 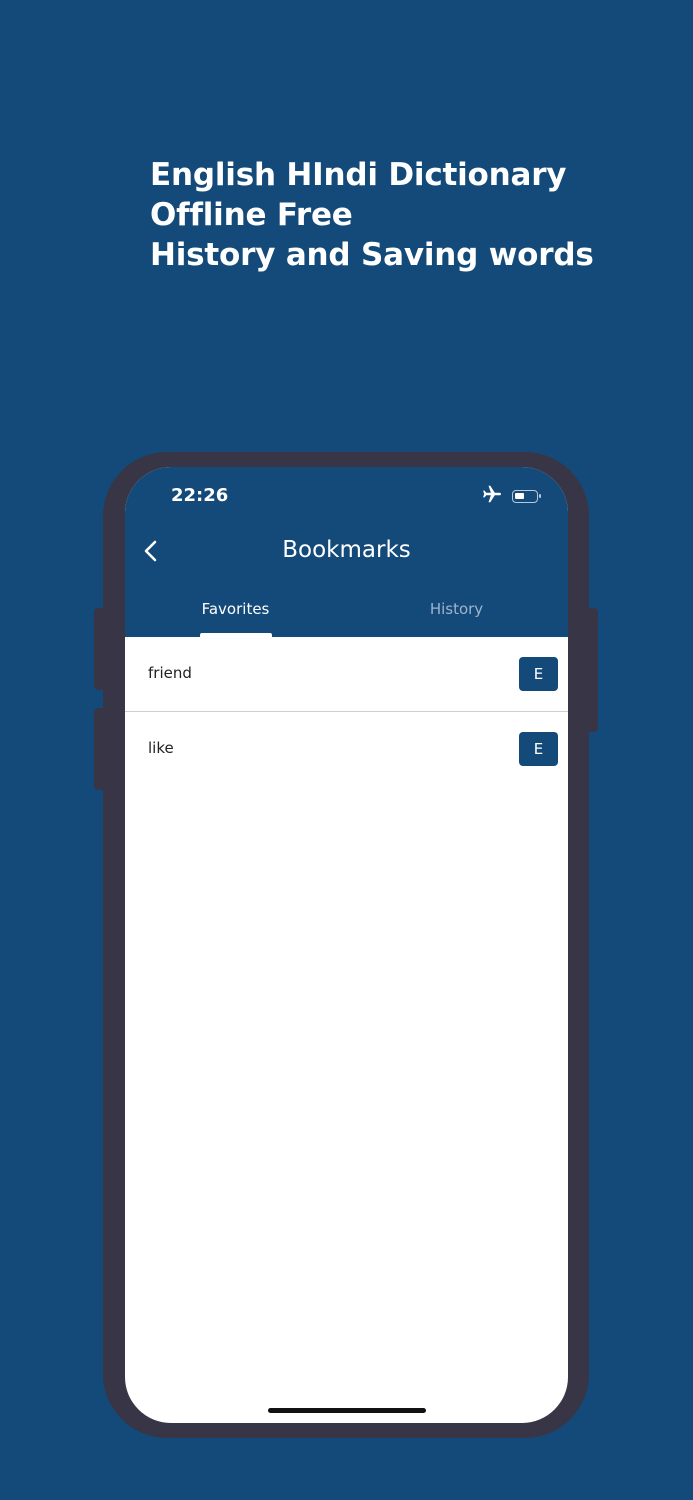 What do you see at coordinates (170, 673) in the screenshot?
I see `word-label: friend` at bounding box center [170, 673].